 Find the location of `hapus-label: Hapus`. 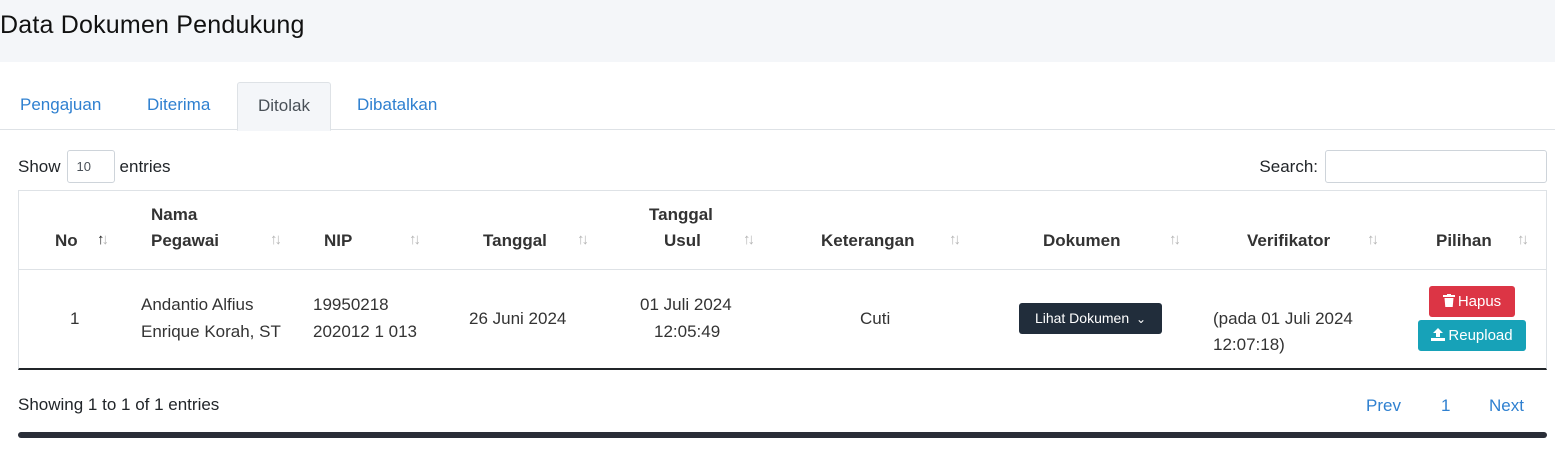

hapus-label: Hapus is located at coordinates (1479, 301).